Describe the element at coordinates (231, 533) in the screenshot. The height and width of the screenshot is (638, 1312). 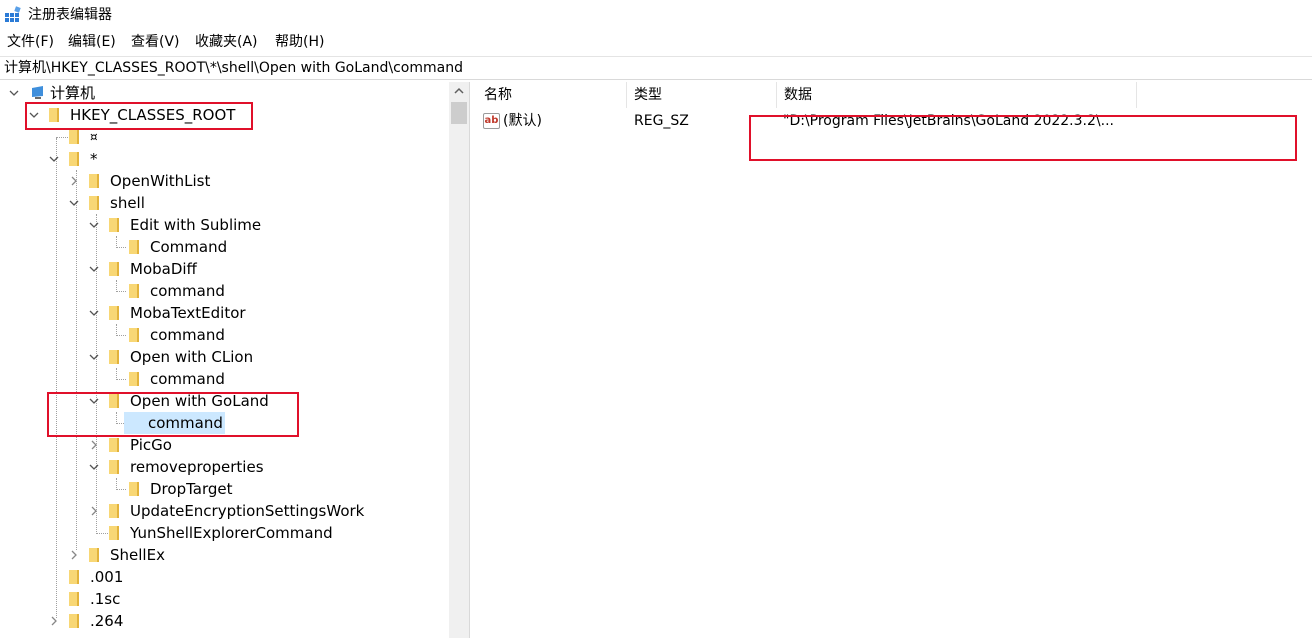
I see `tree-label: YunShellExplorerCommand` at that location.